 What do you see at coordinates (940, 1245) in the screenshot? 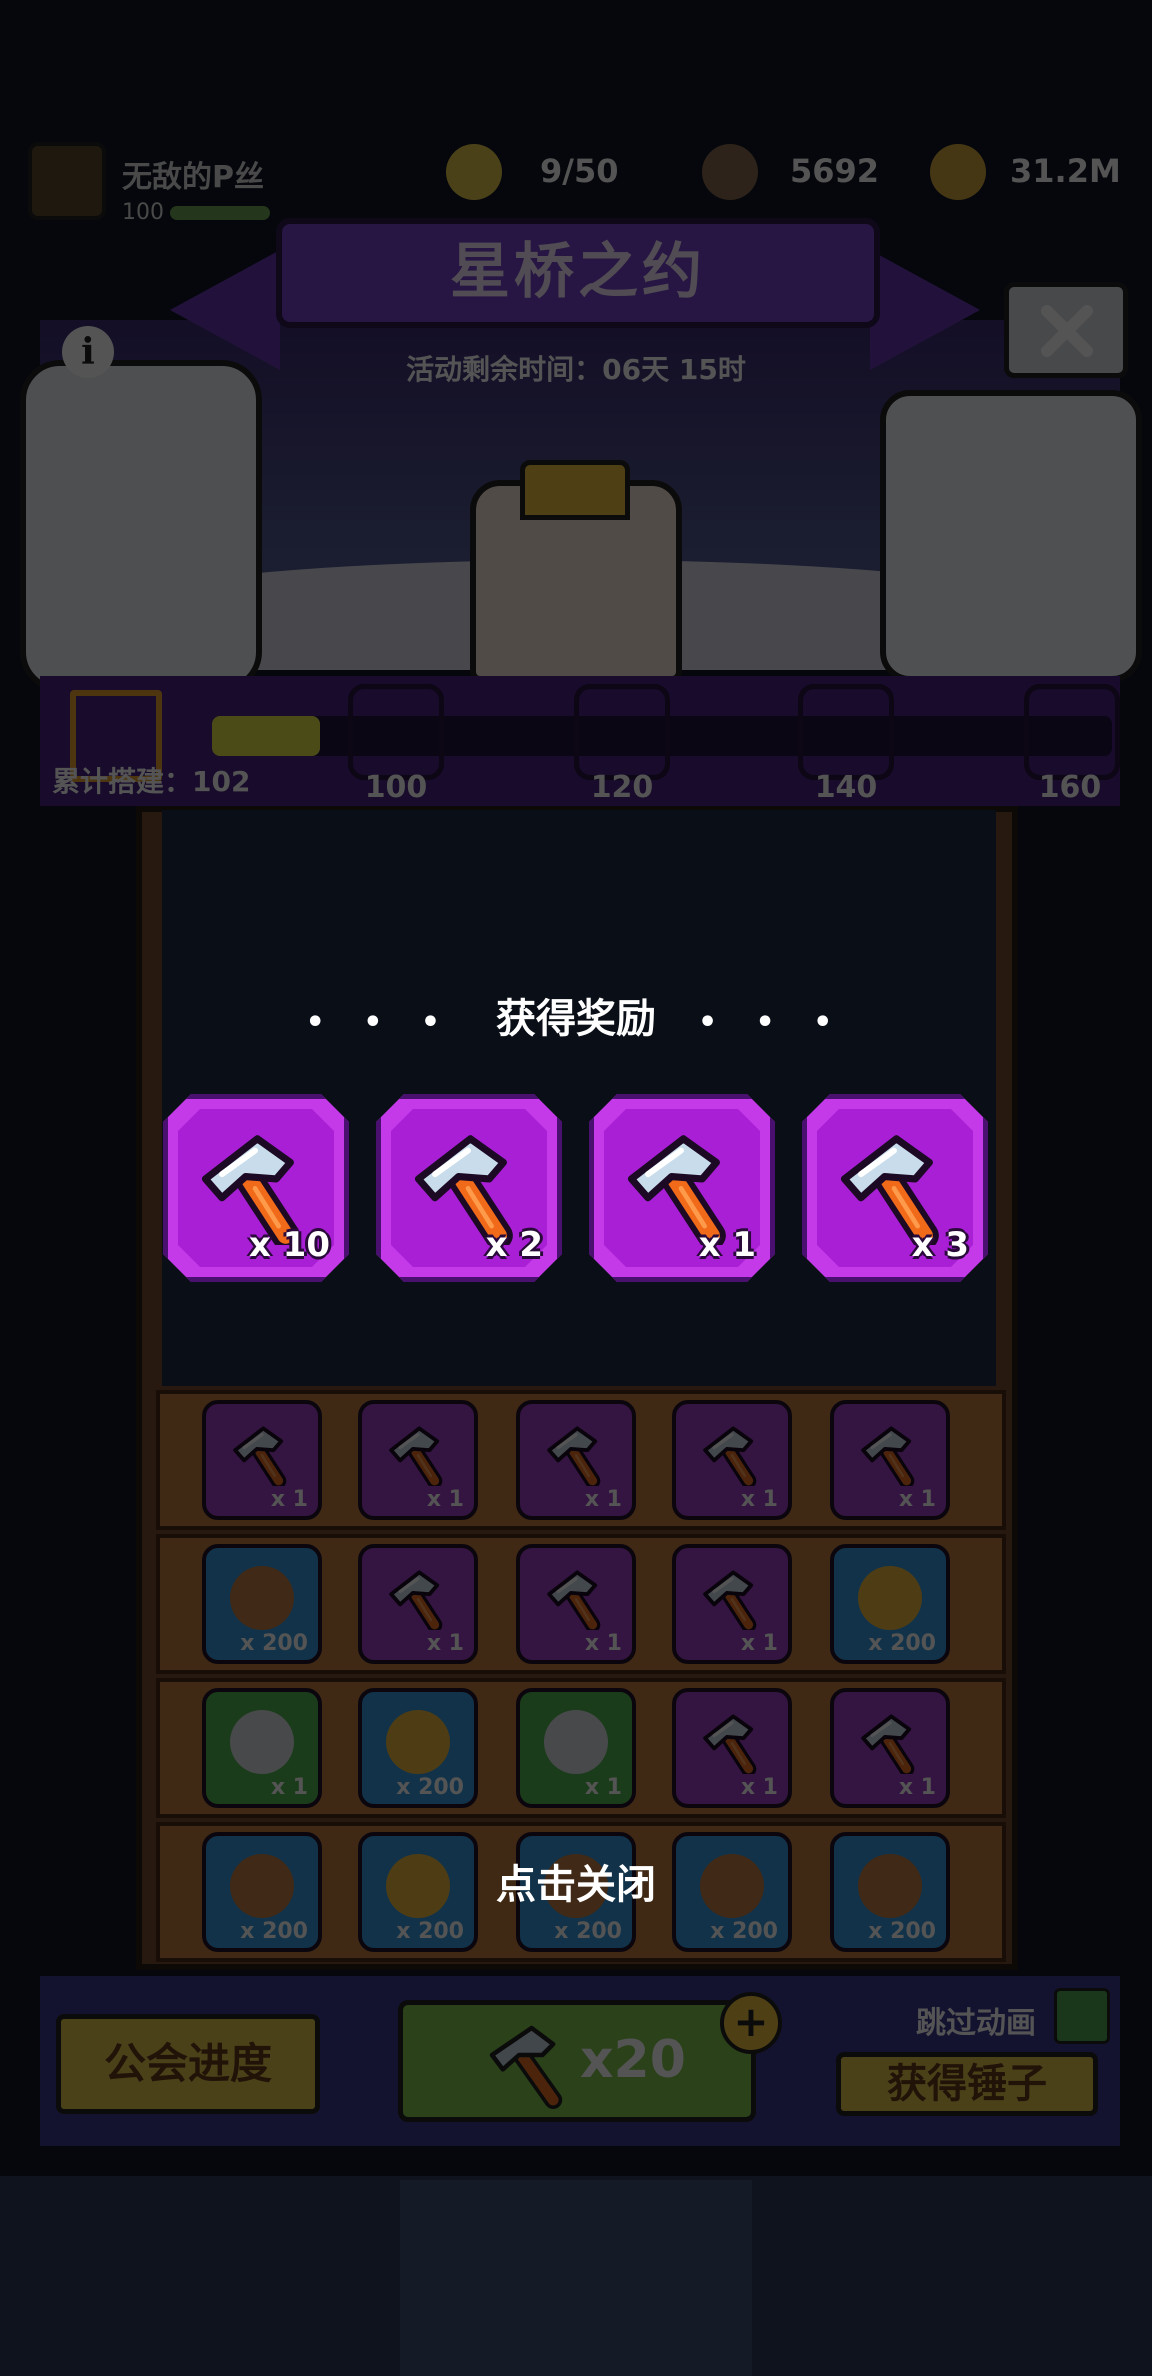
I see `reward-count: x 3` at bounding box center [940, 1245].